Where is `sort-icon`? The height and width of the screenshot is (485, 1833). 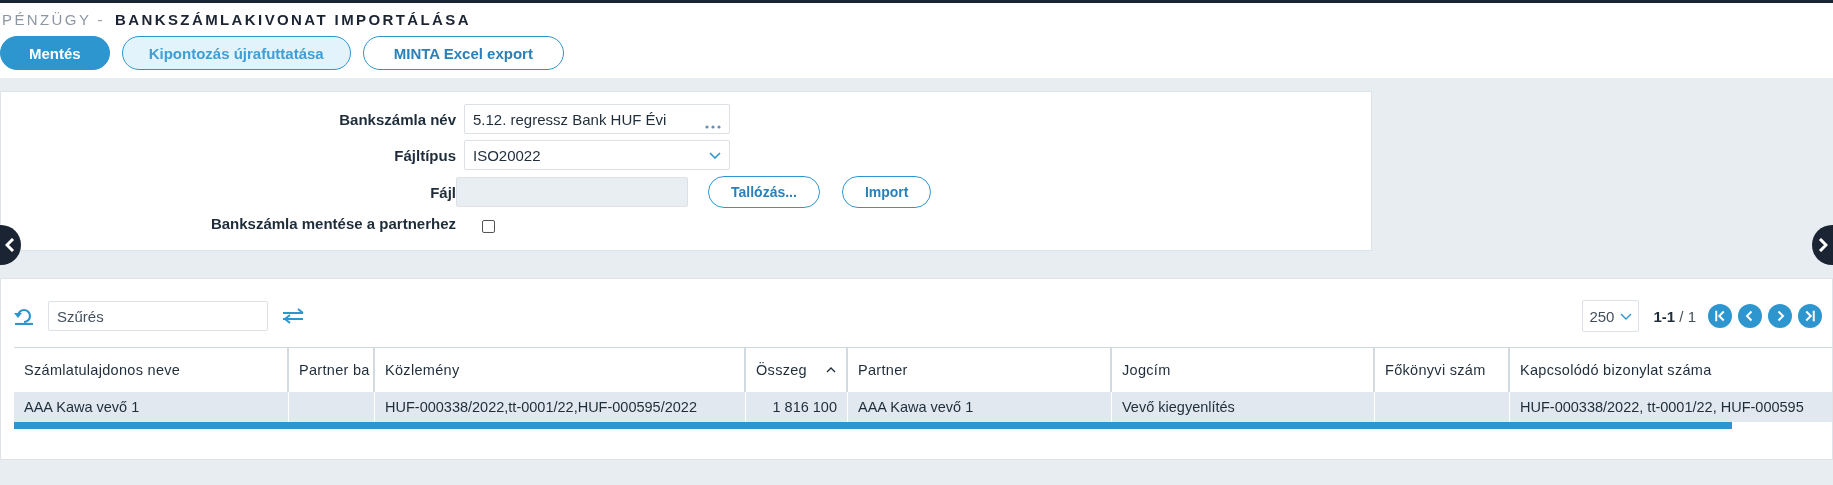 sort-icon is located at coordinates (831, 370).